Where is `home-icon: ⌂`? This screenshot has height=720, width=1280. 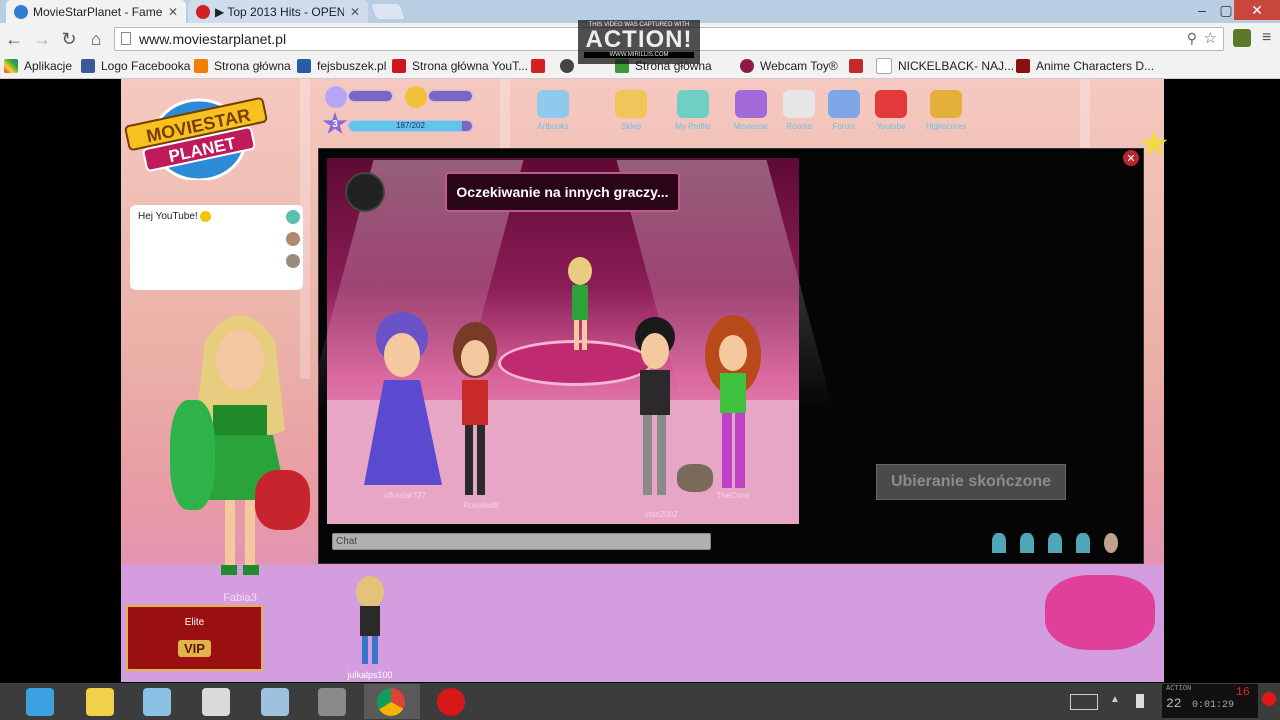 home-icon: ⌂ is located at coordinates (96, 39).